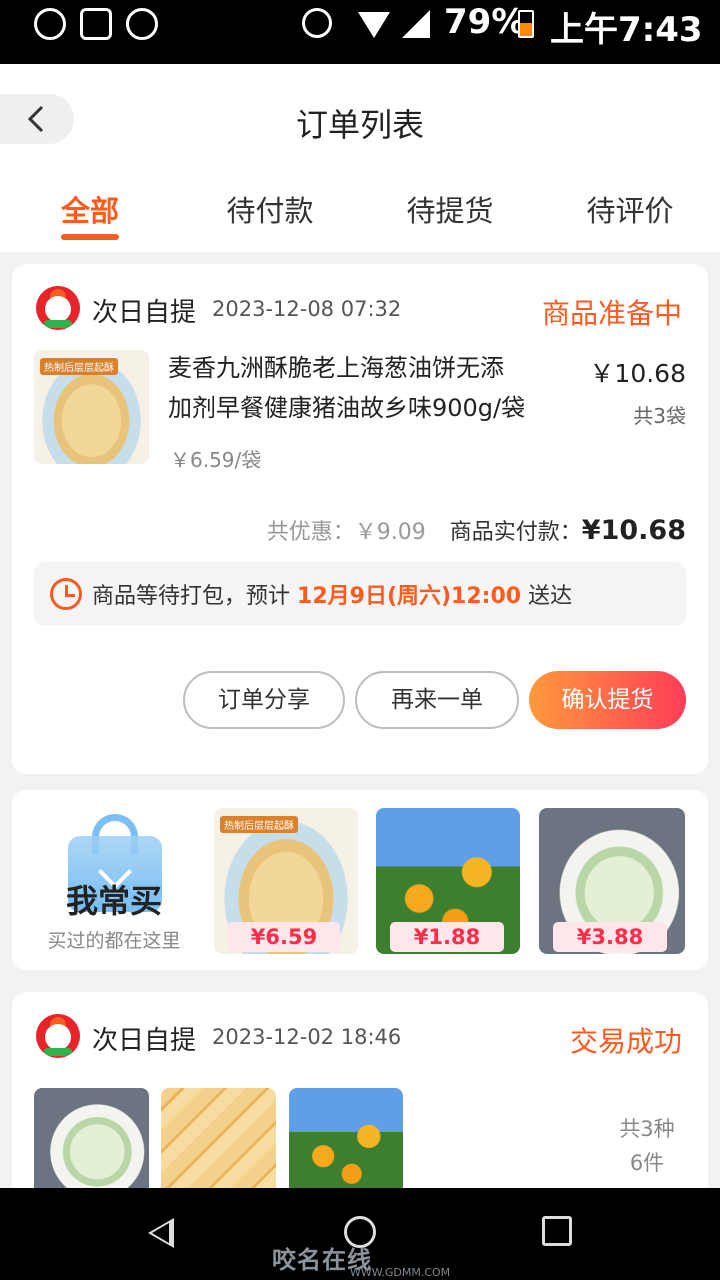 This screenshot has width=720, height=1280. I want to click on page-title: 订单列表, so click(359, 125).